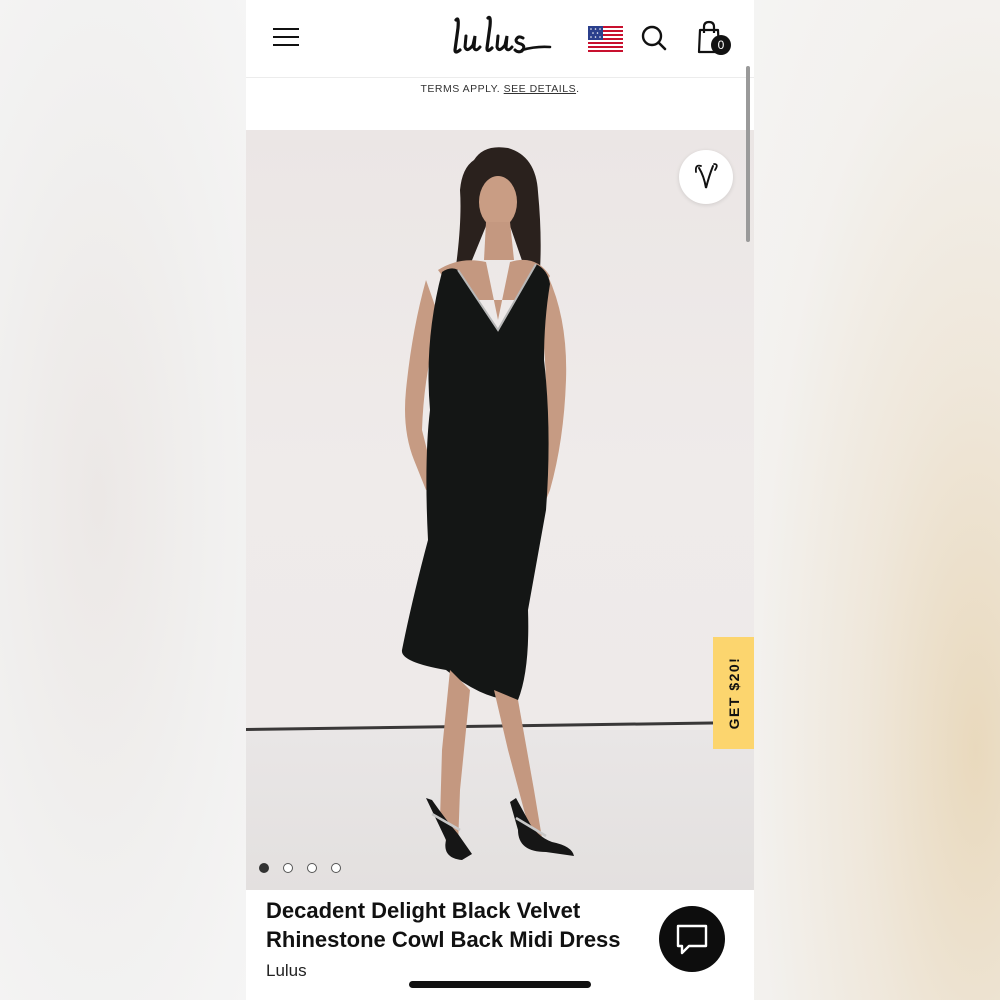 This screenshot has height=1000, width=1000. Describe the element at coordinates (540, 89) in the screenshot. I see `see-details-link: SEE DETAILS` at that location.